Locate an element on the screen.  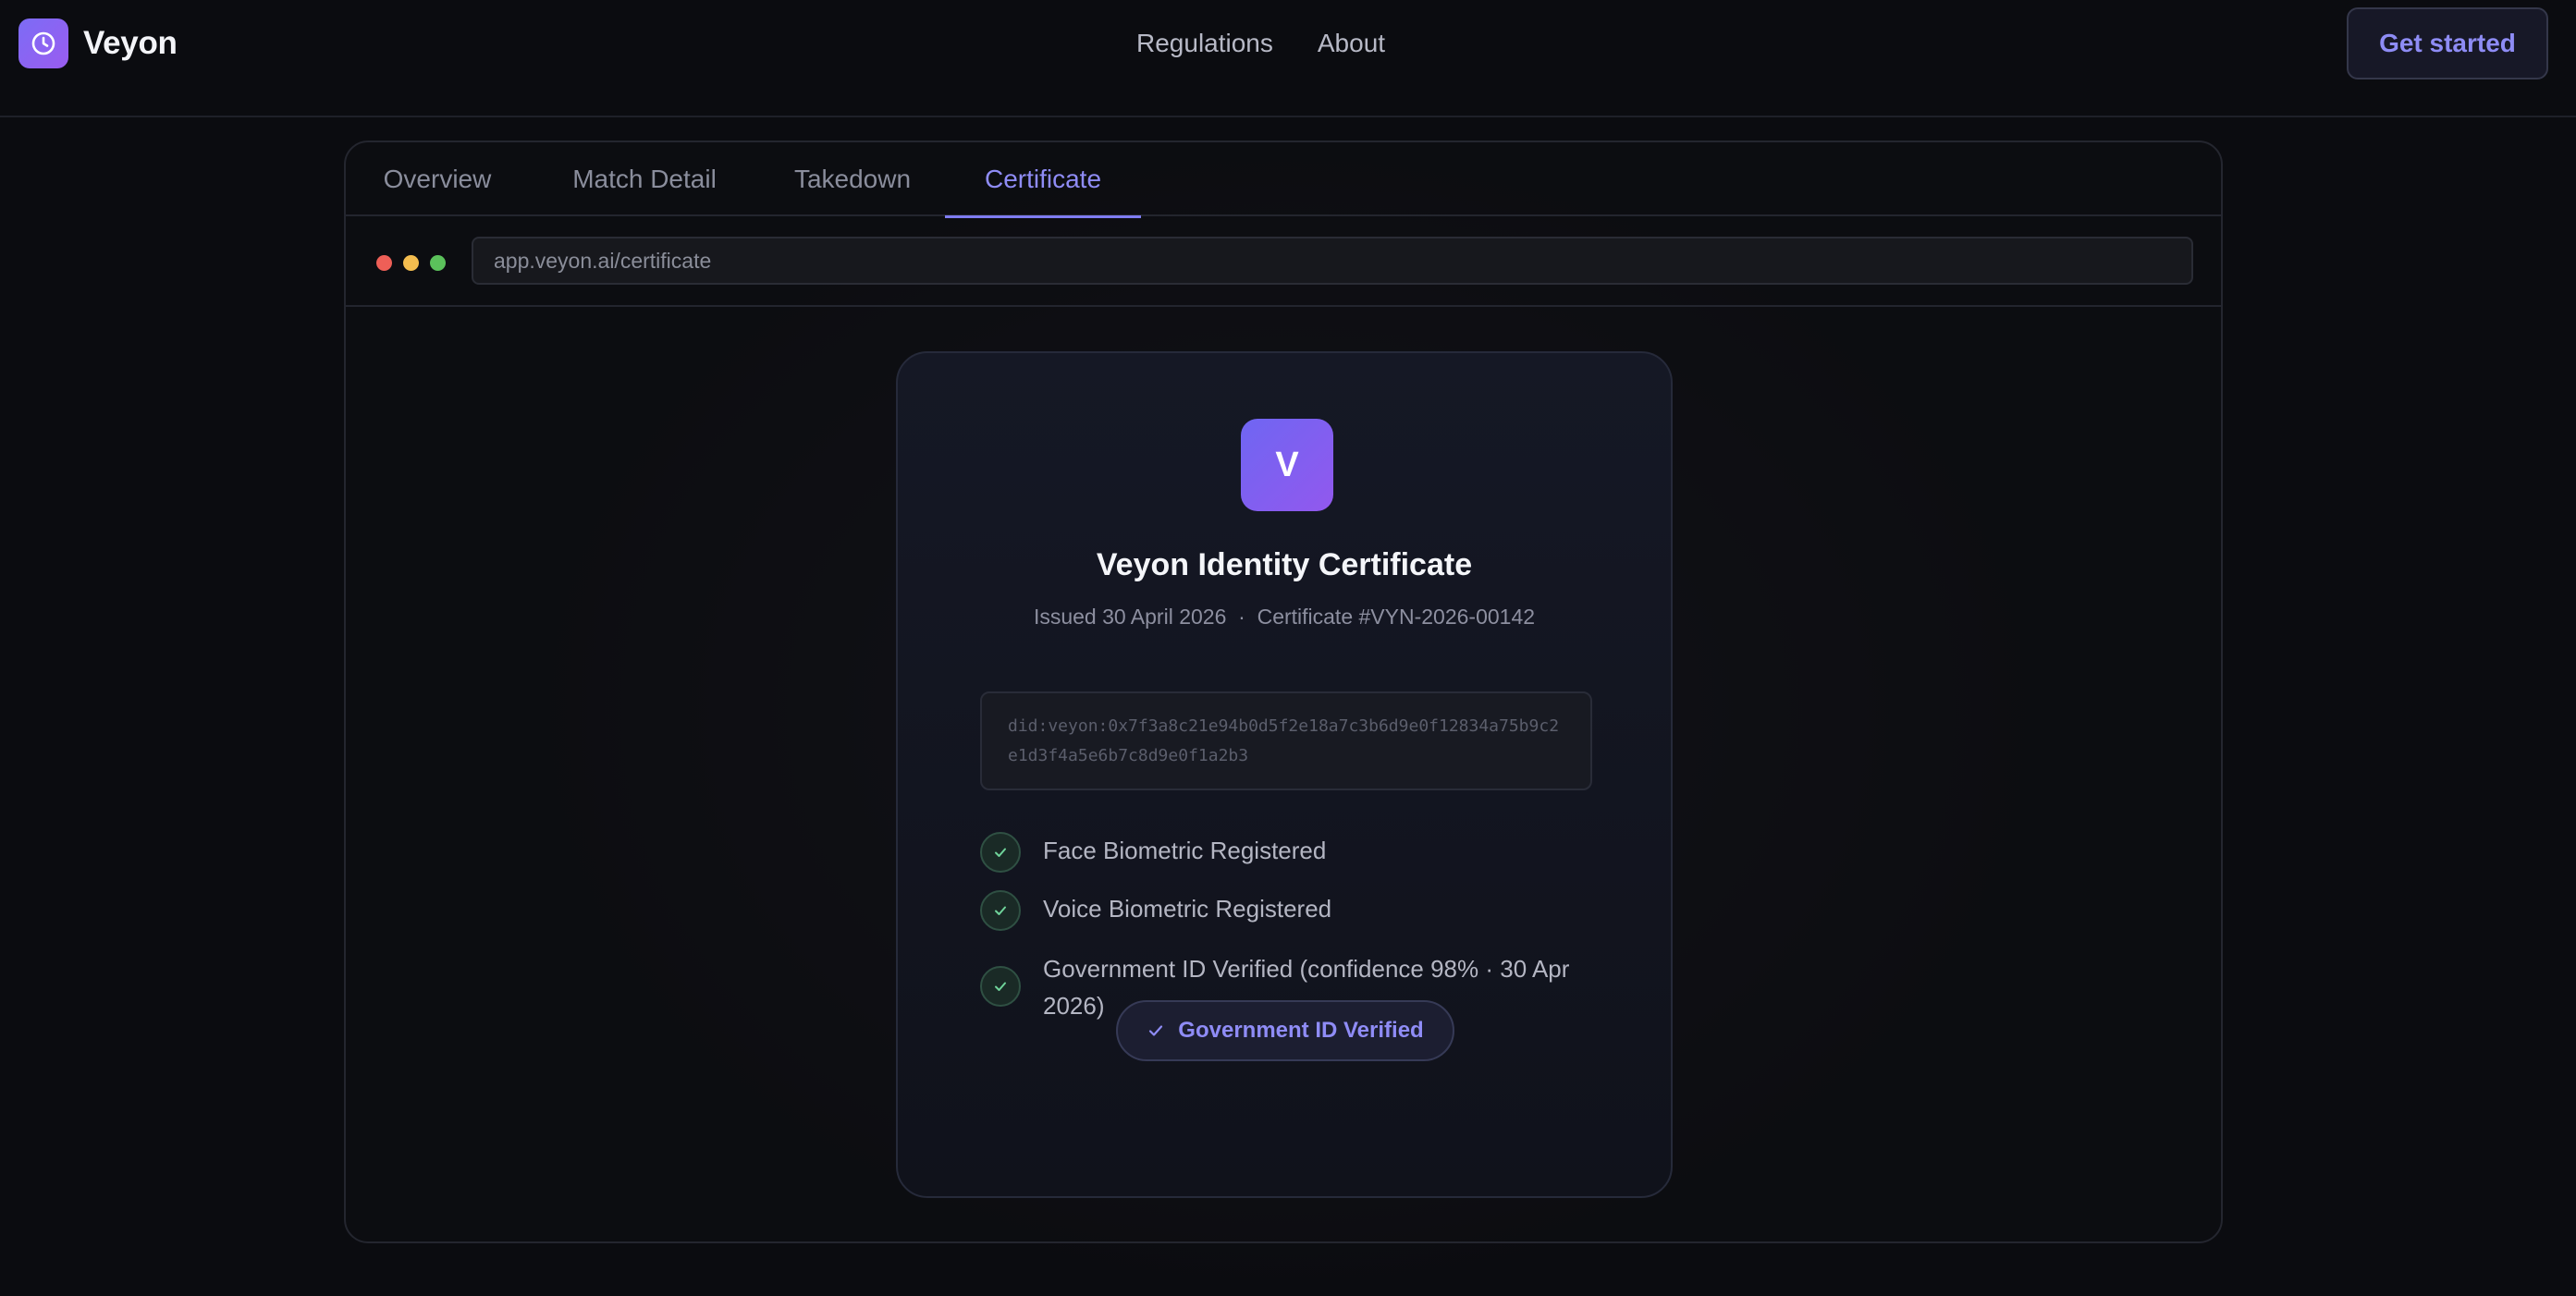
check-label: Voice Biometric Registered is located at coordinates (1187, 909).